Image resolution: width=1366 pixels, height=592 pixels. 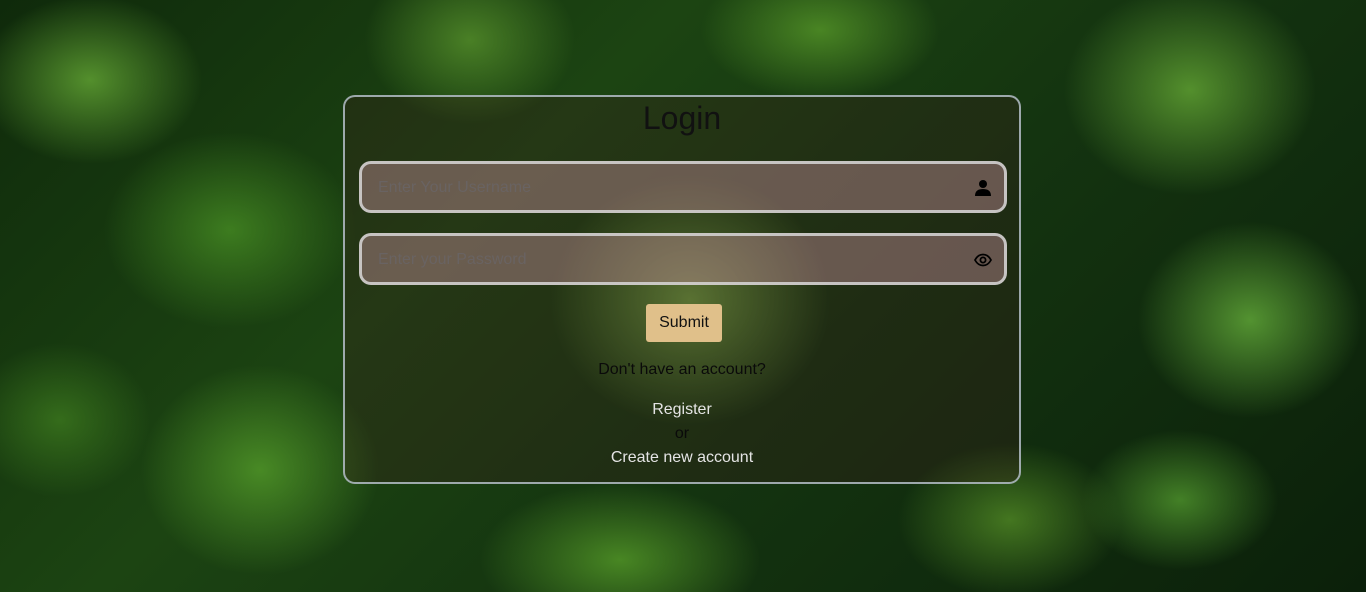 I want to click on password-field-wrapper, so click(x=683, y=259).